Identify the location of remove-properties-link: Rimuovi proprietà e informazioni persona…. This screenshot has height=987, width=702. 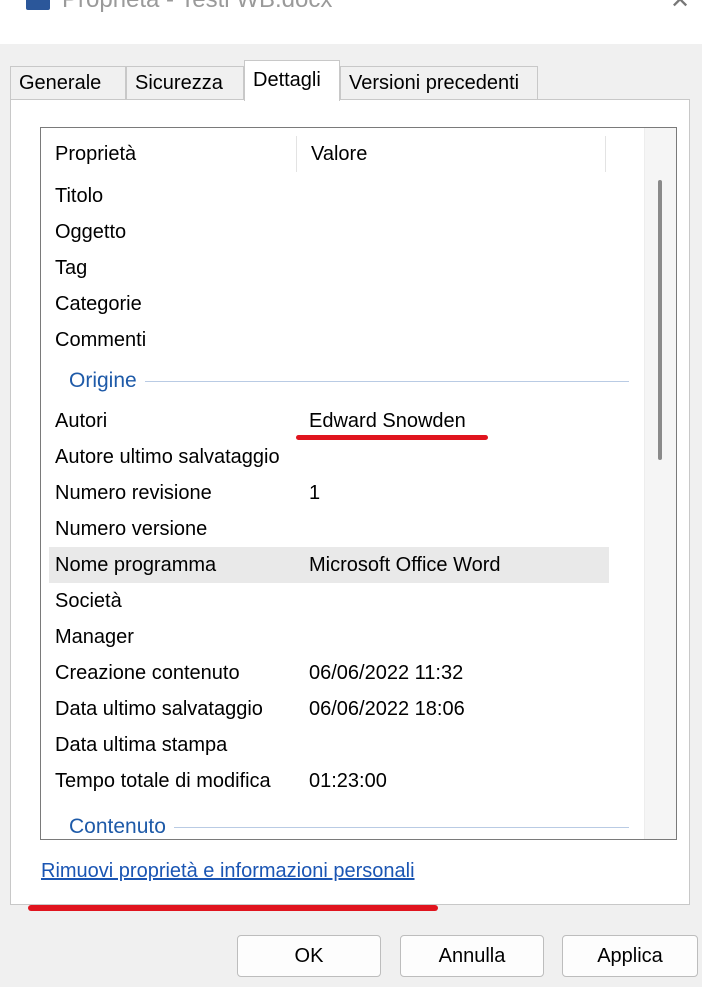
(228, 871).